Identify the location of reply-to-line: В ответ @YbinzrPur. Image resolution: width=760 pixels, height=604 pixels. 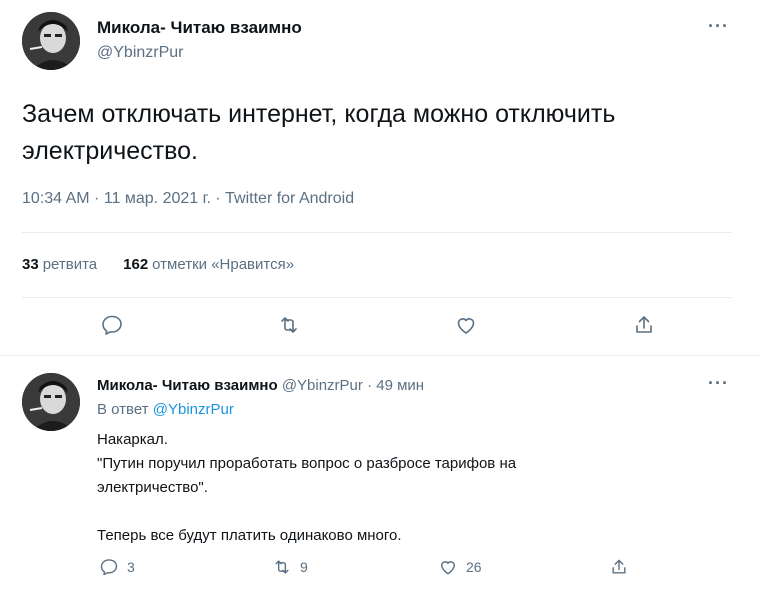
(165, 409).